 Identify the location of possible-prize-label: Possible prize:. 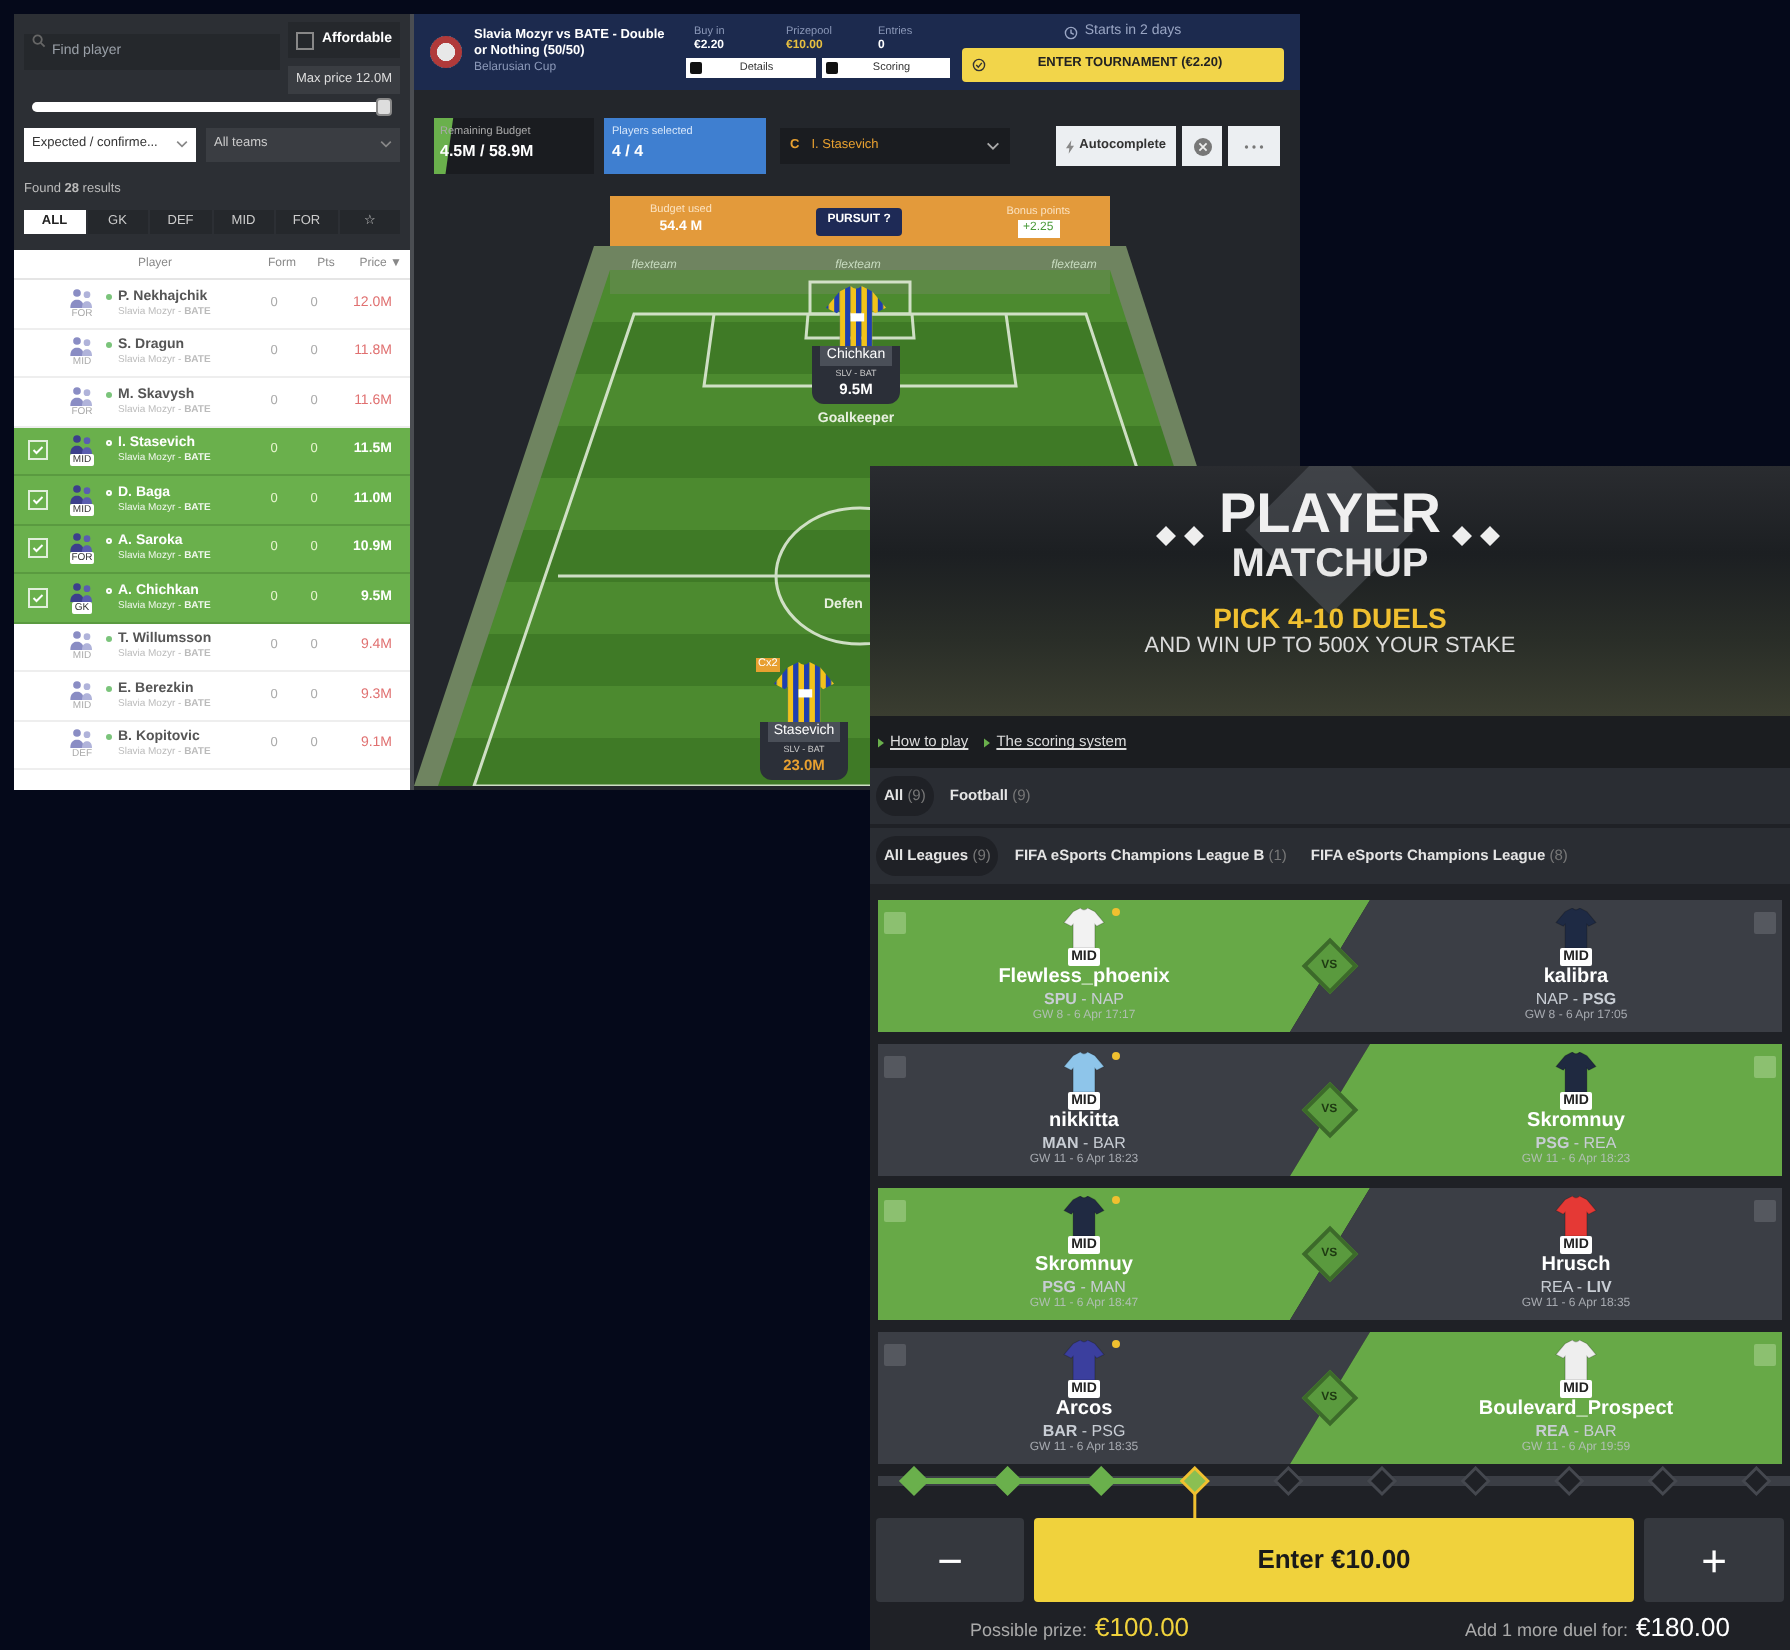
(1029, 1631).